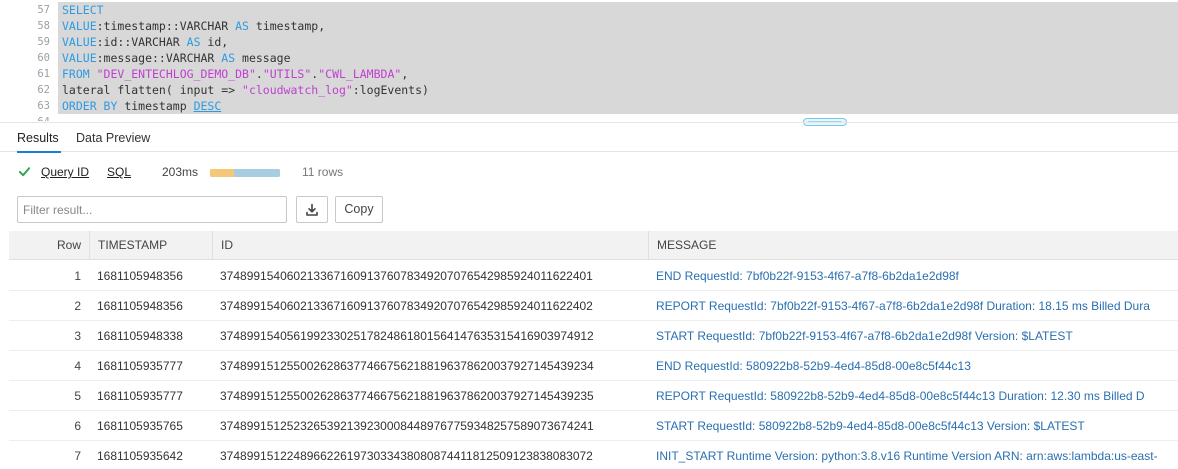 The image size is (1178, 469). Describe the element at coordinates (287, 26) in the screenshot. I see `code-token: timestamp,` at that location.